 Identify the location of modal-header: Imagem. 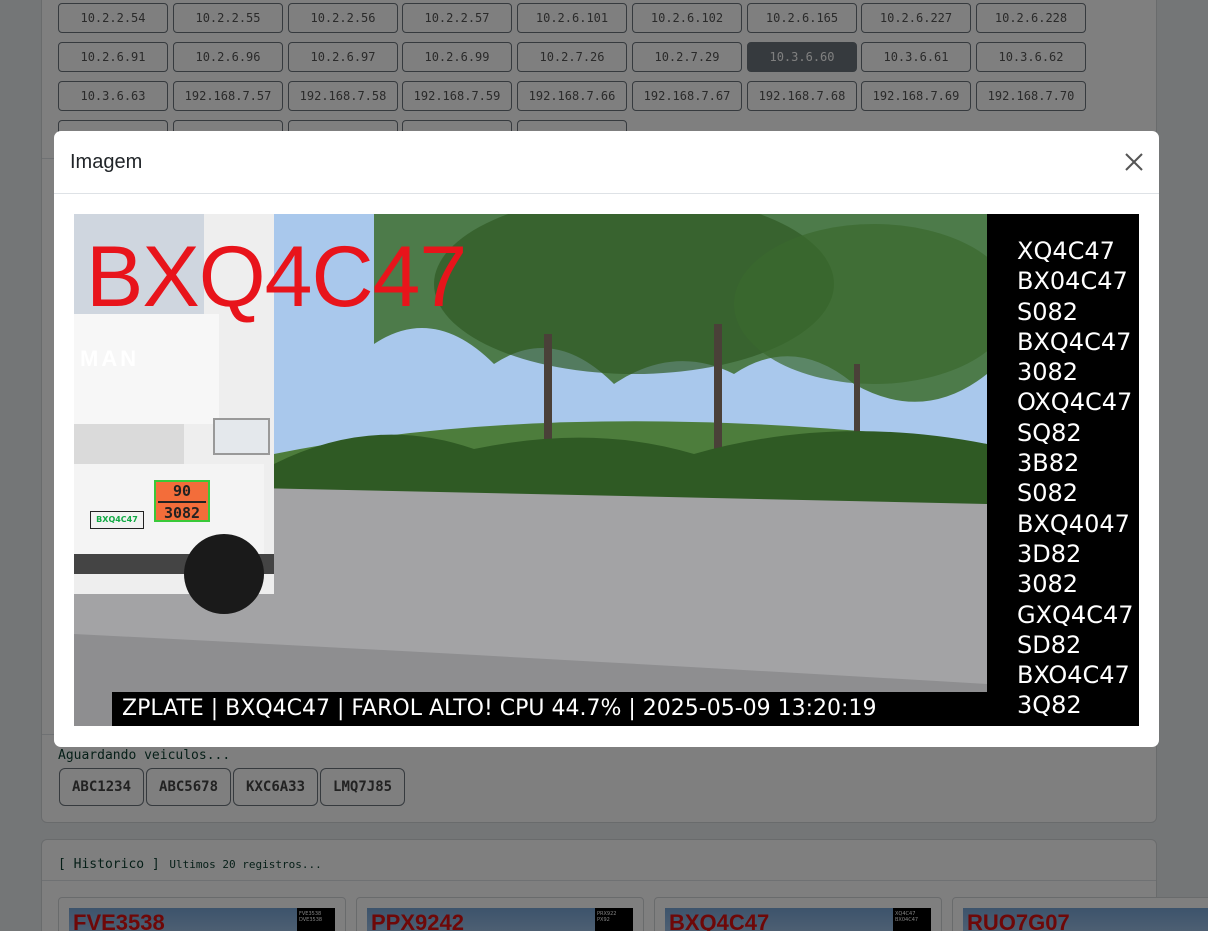
(606, 162).